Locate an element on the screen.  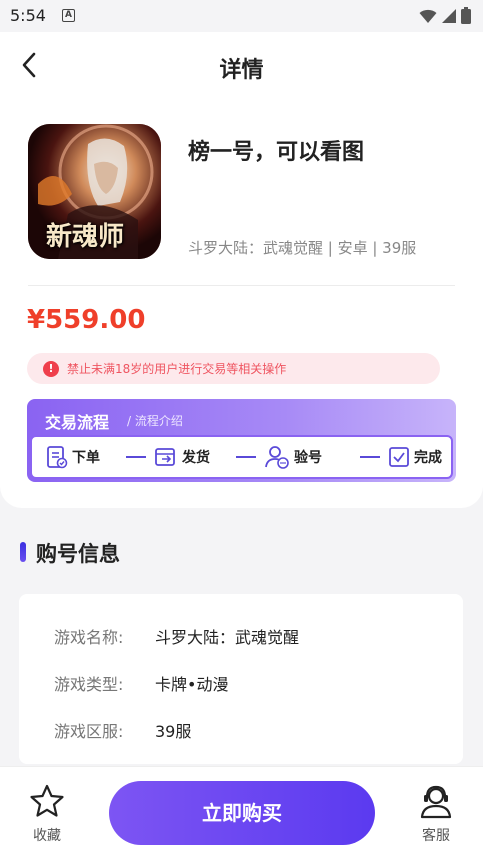
step-done: 完成 is located at coordinates (415, 457).